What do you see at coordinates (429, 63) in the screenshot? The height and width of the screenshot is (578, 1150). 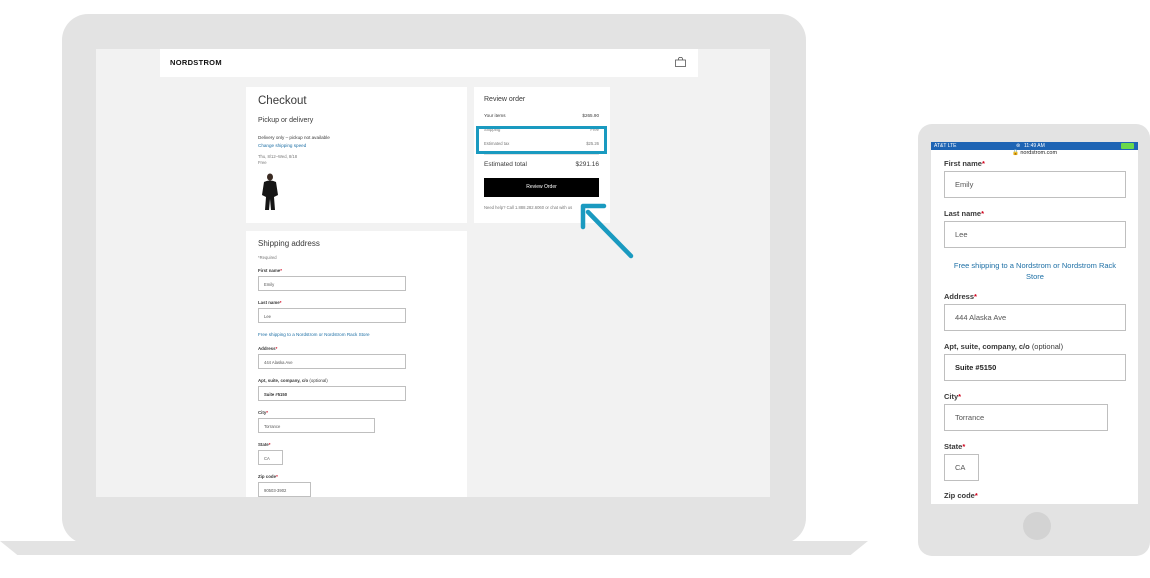 I see `site-header: NORDSTROM` at bounding box center [429, 63].